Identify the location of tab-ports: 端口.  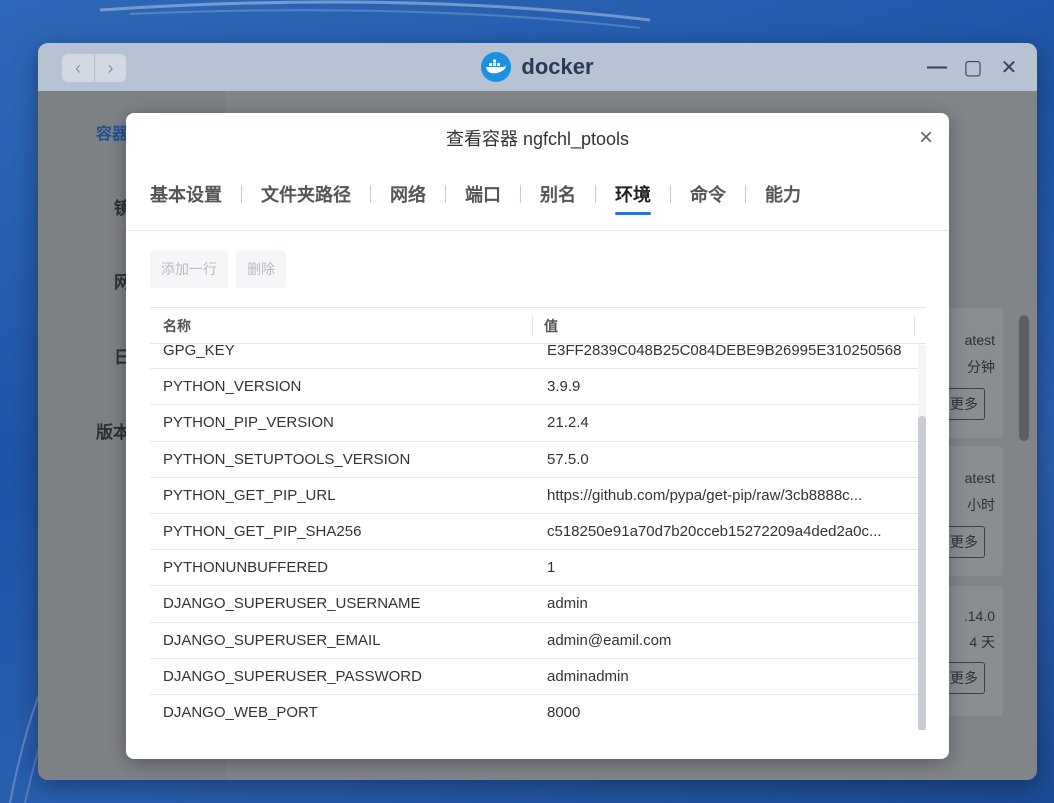
(483, 198).